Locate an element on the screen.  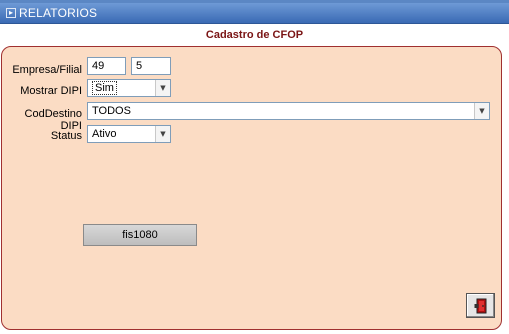
status-label: Status is located at coordinates (66, 136).